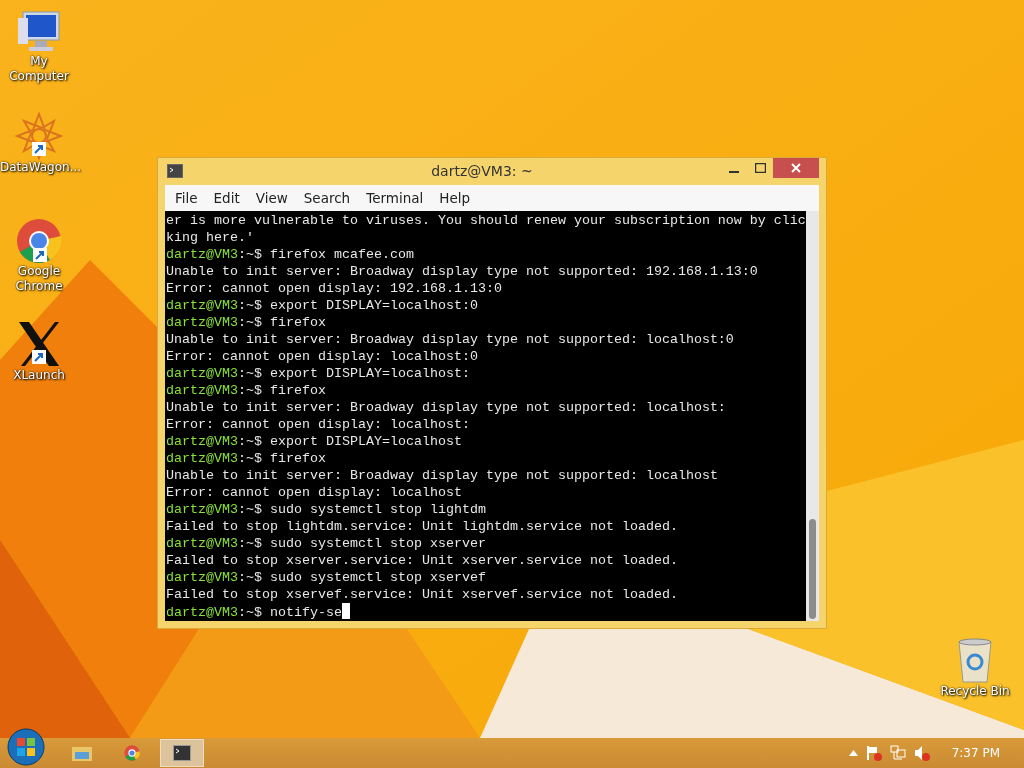 This screenshot has width=1024, height=768. What do you see at coordinates (921, 753) in the screenshot?
I see `speaker-muted-icon` at bounding box center [921, 753].